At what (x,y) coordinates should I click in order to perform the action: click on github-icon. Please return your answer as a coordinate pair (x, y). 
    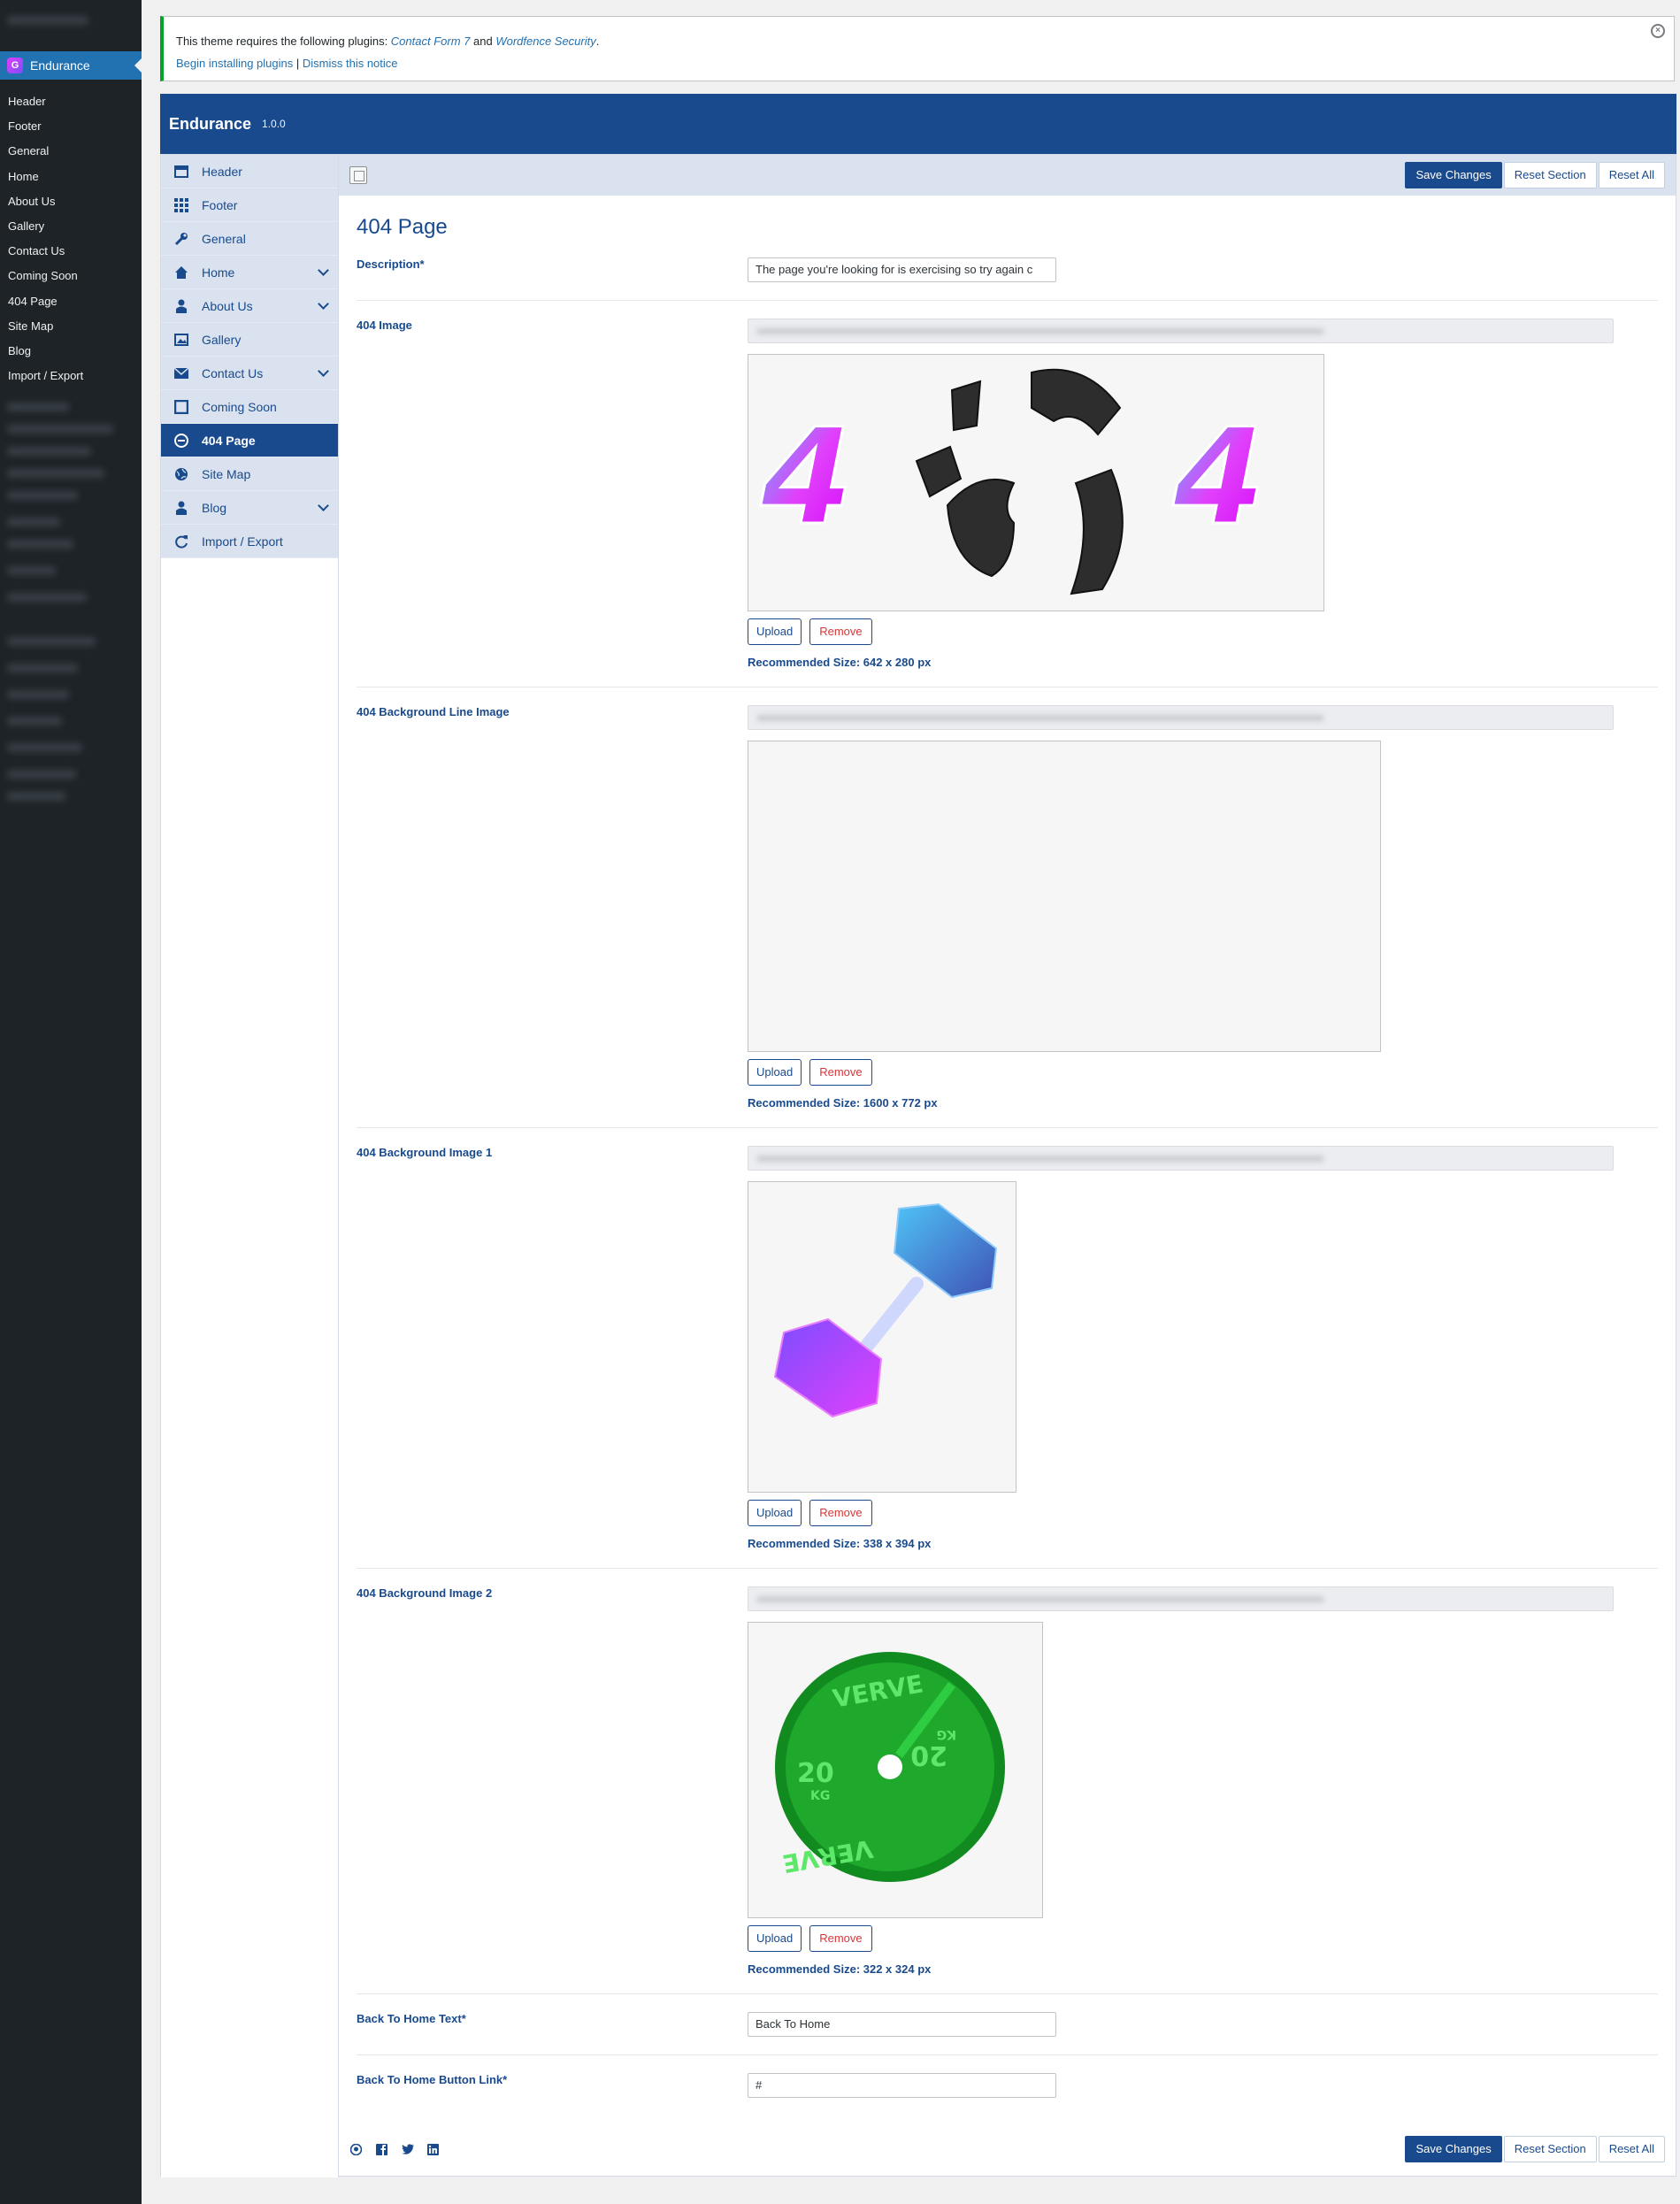
    Looking at the image, I should click on (356, 2149).